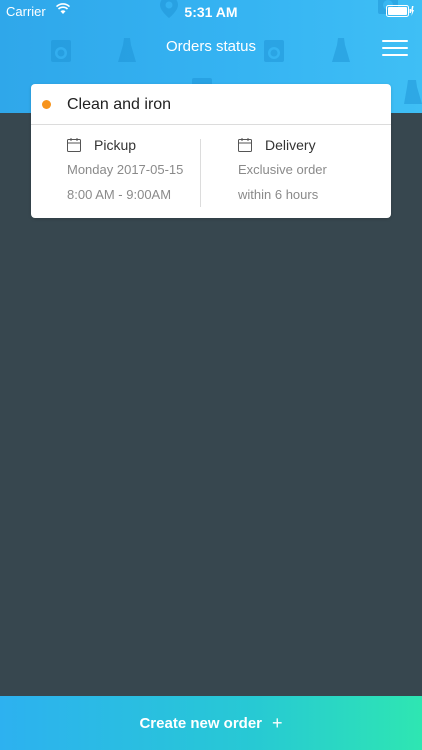  Describe the element at coordinates (277, 722) in the screenshot. I see `plus-icon: +` at that location.